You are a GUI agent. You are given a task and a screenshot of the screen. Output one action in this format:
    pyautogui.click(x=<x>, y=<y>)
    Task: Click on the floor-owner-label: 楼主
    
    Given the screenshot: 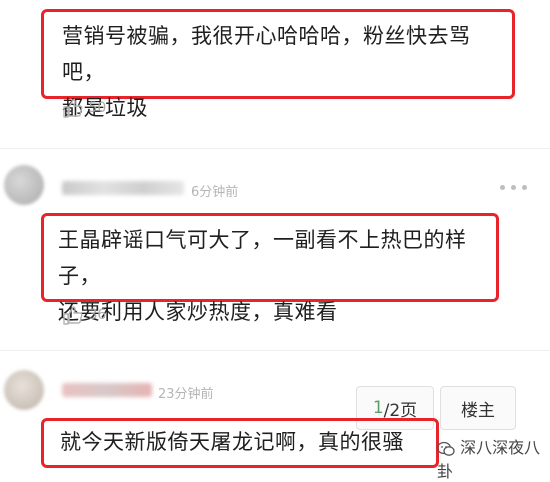 What is the action you would take?
    pyautogui.click(x=478, y=410)
    